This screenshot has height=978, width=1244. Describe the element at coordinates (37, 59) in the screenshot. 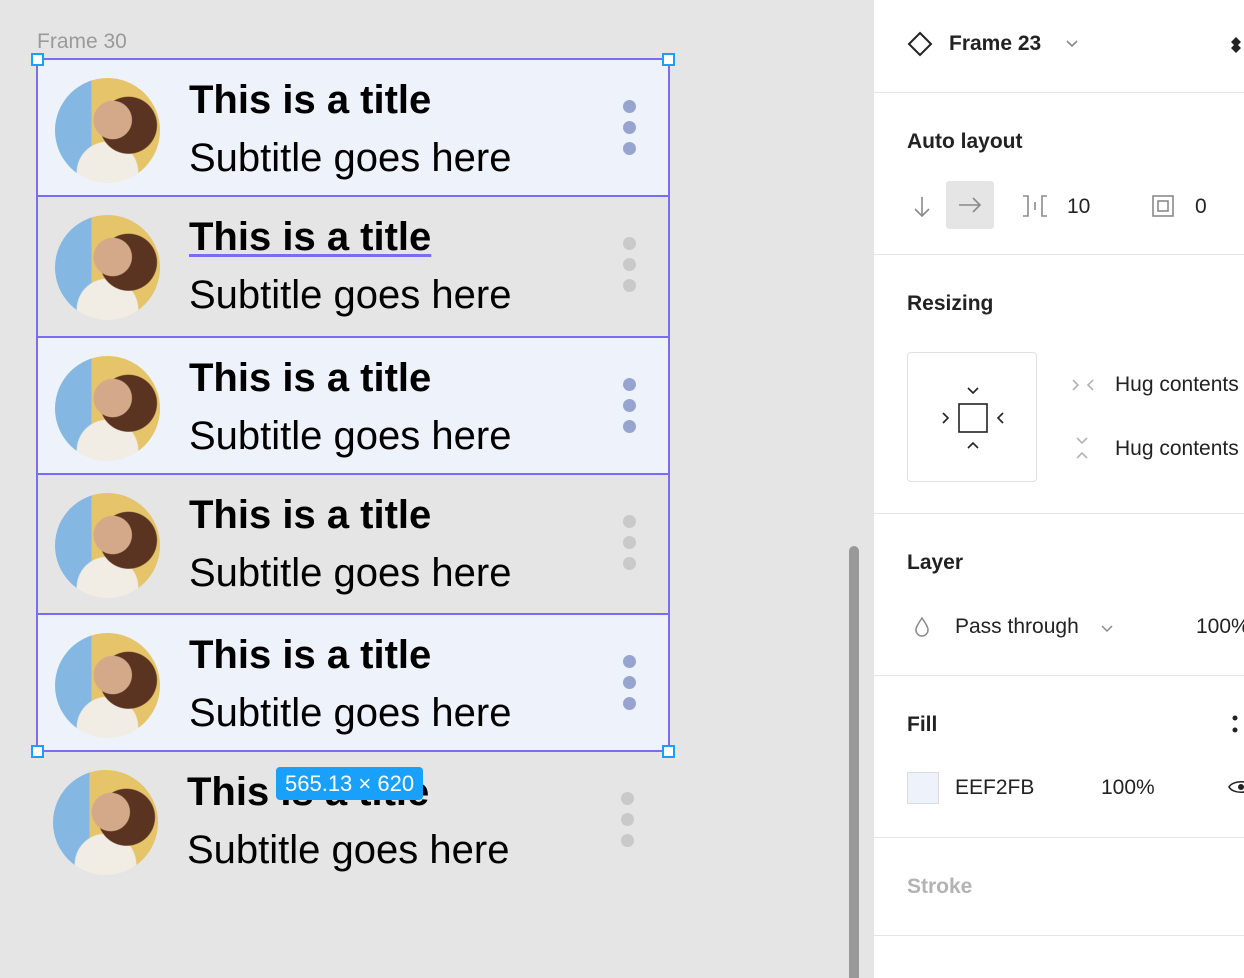

I see `resize-handle-top-left` at that location.